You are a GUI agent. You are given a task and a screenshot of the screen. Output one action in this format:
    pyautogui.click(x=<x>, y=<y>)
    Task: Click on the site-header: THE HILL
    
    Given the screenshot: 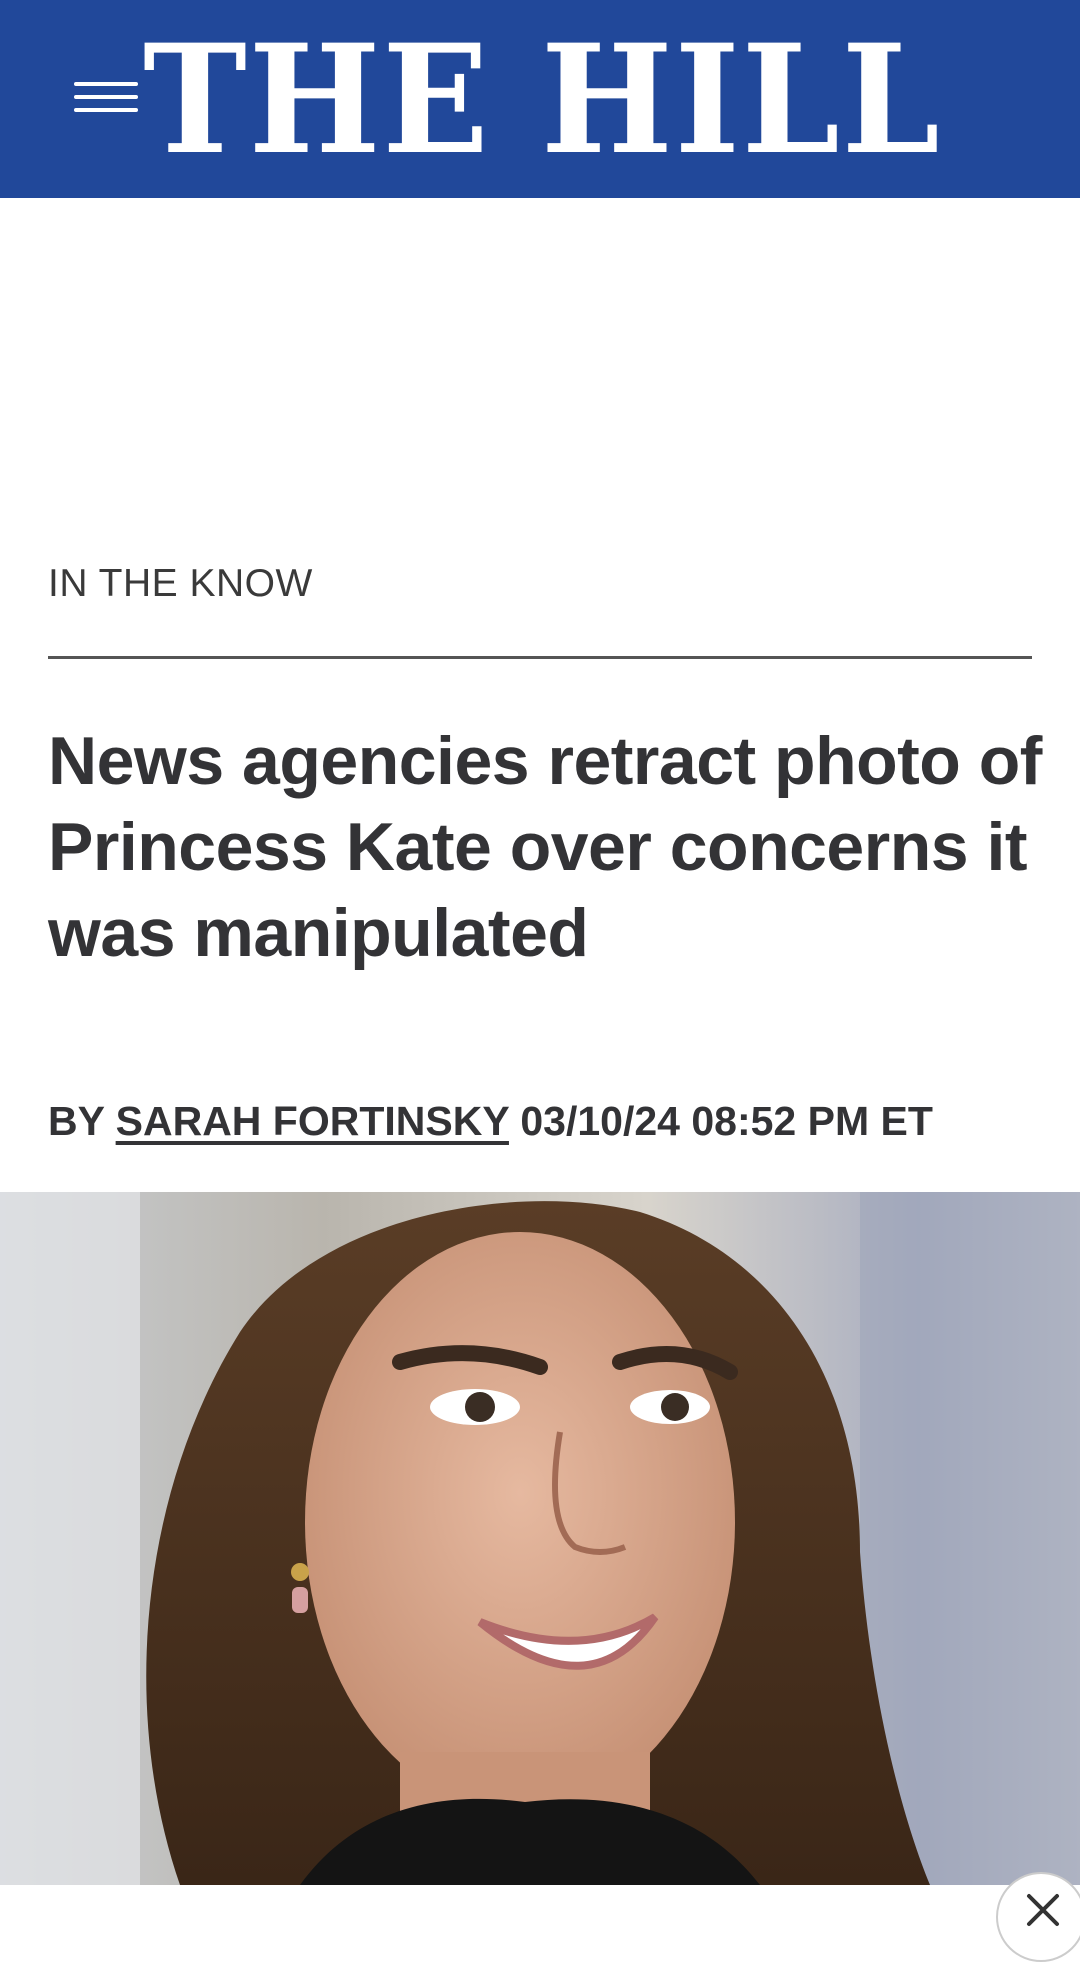 What is the action you would take?
    pyautogui.click(x=540, y=99)
    